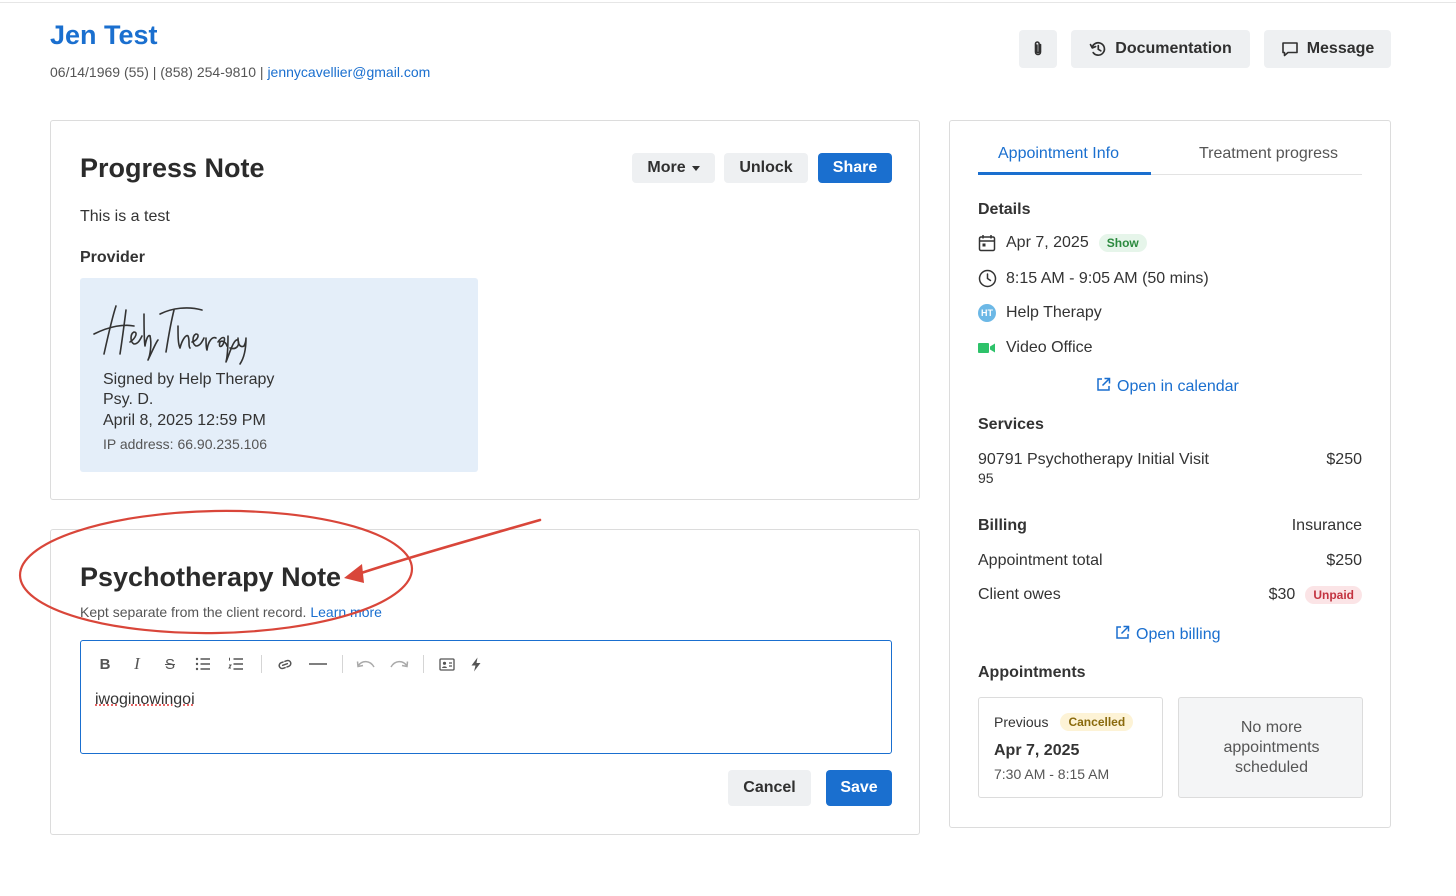 The width and height of the screenshot is (1456, 896). I want to click on provider-row: HT Help Therapy, so click(1040, 313).